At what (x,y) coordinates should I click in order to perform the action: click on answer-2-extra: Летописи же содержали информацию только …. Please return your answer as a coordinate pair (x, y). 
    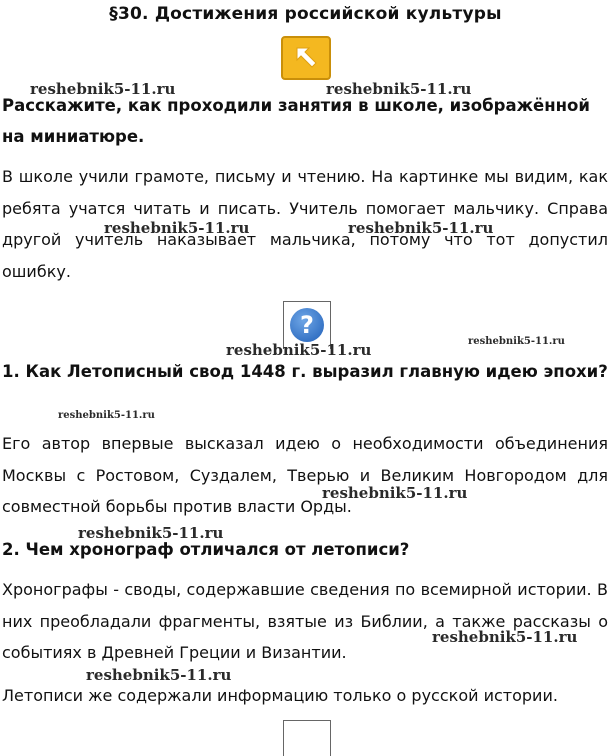
    Looking at the image, I should click on (280, 695).